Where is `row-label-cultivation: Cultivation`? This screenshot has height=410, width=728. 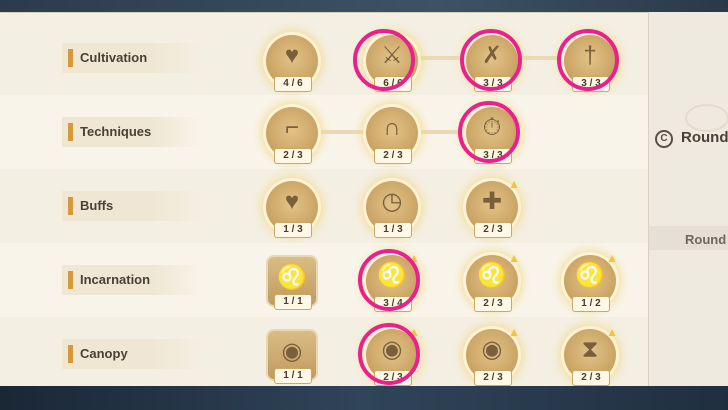 row-label-cultivation: Cultivation is located at coordinates (132, 58).